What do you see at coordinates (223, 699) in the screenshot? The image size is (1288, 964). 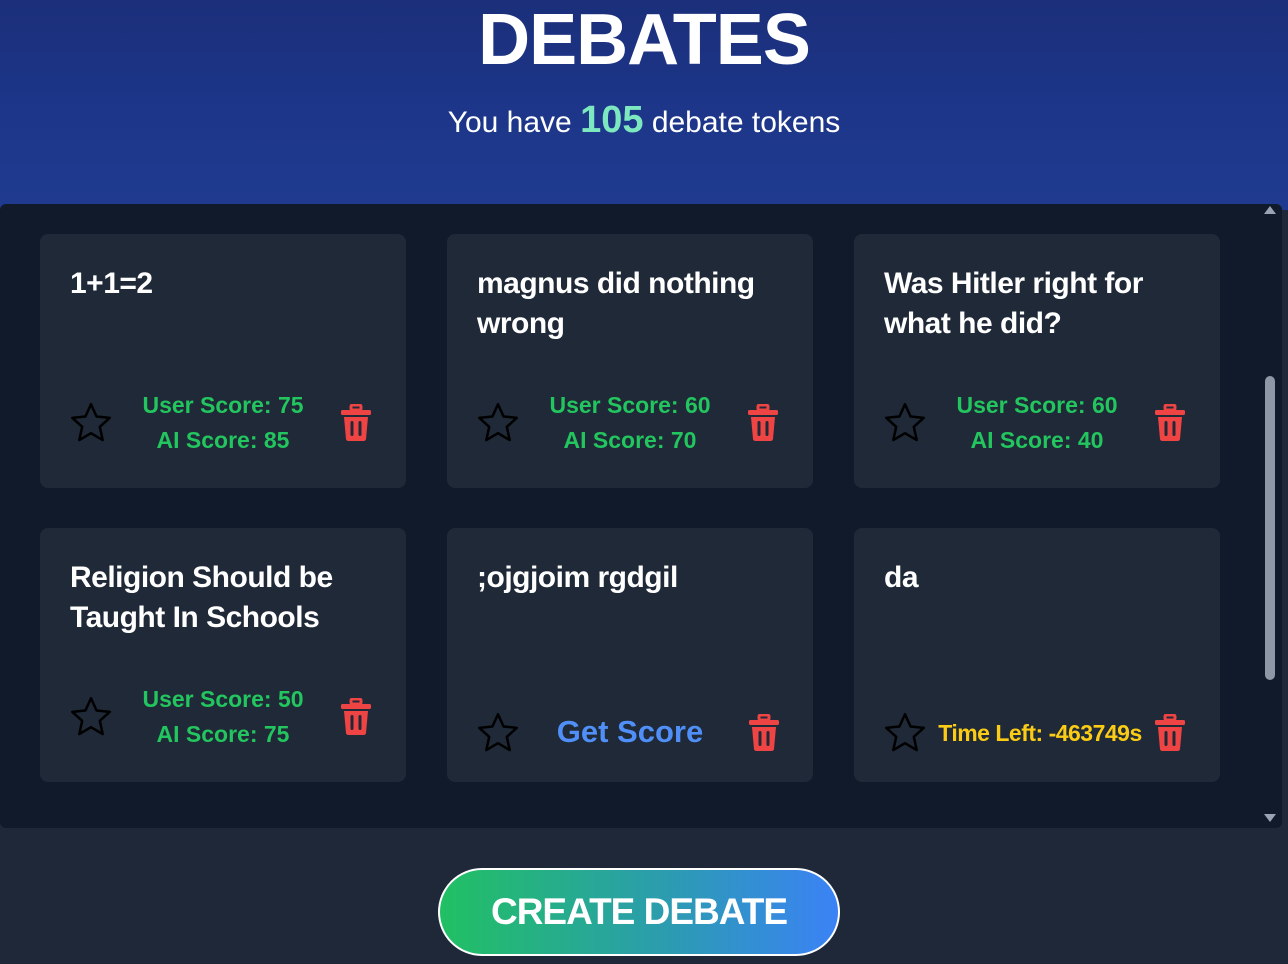 I see `user-score: User Score: 50` at bounding box center [223, 699].